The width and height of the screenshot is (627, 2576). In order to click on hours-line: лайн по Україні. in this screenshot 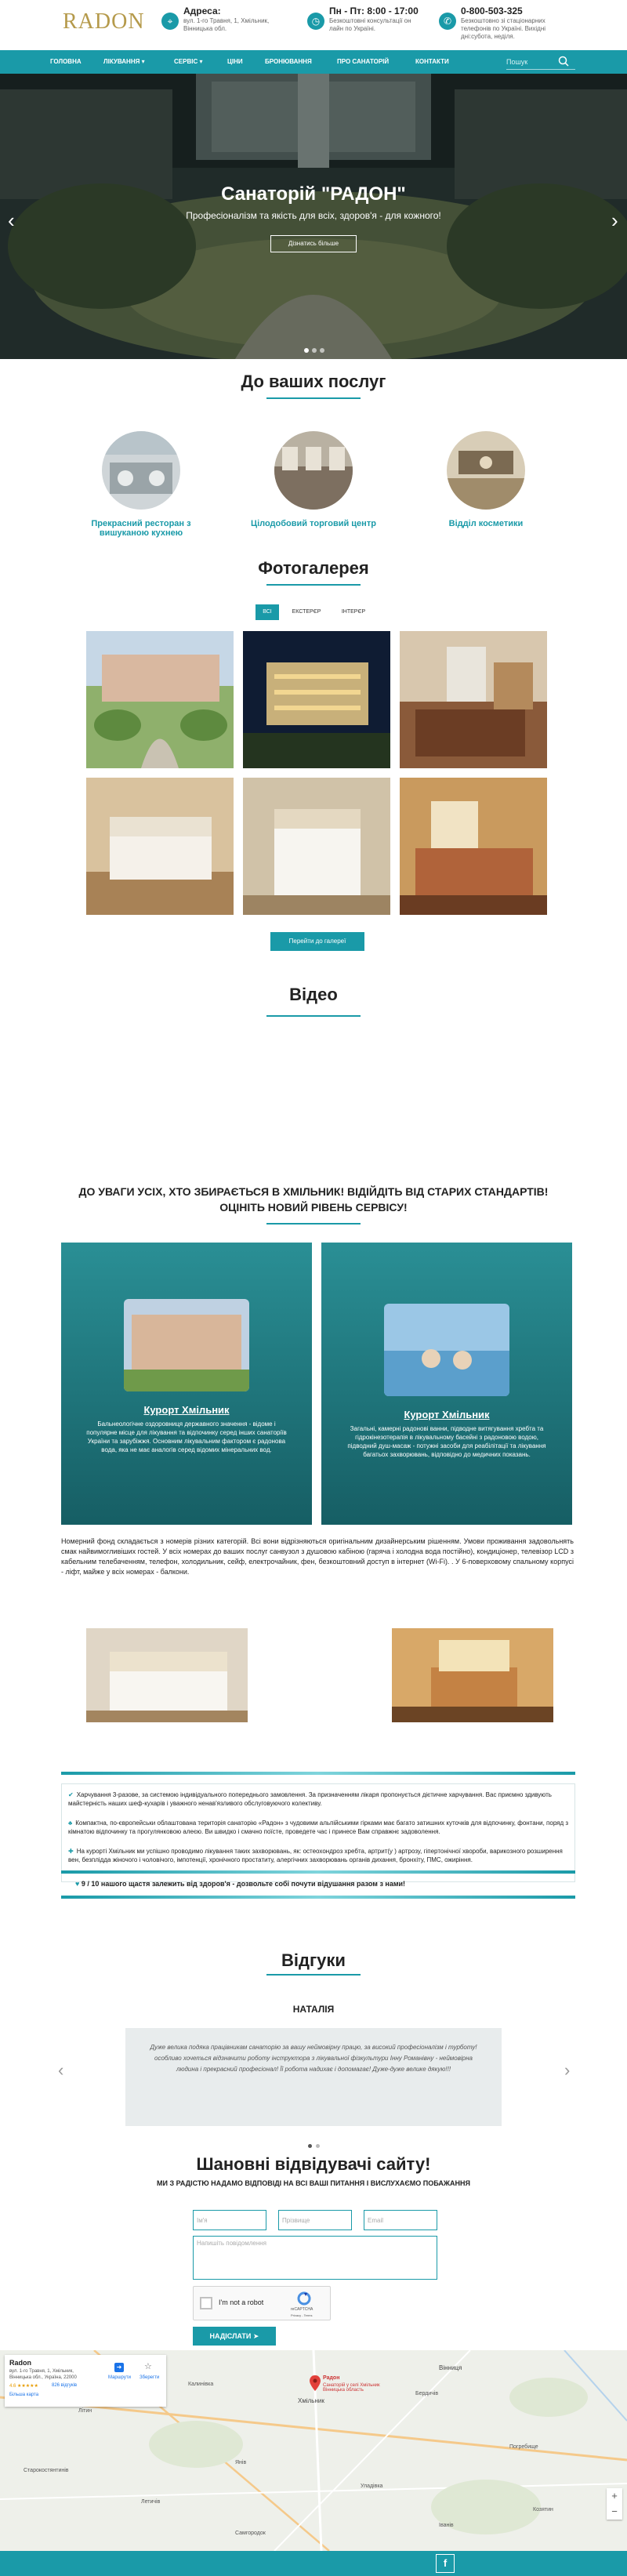, I will do `click(352, 29)`.